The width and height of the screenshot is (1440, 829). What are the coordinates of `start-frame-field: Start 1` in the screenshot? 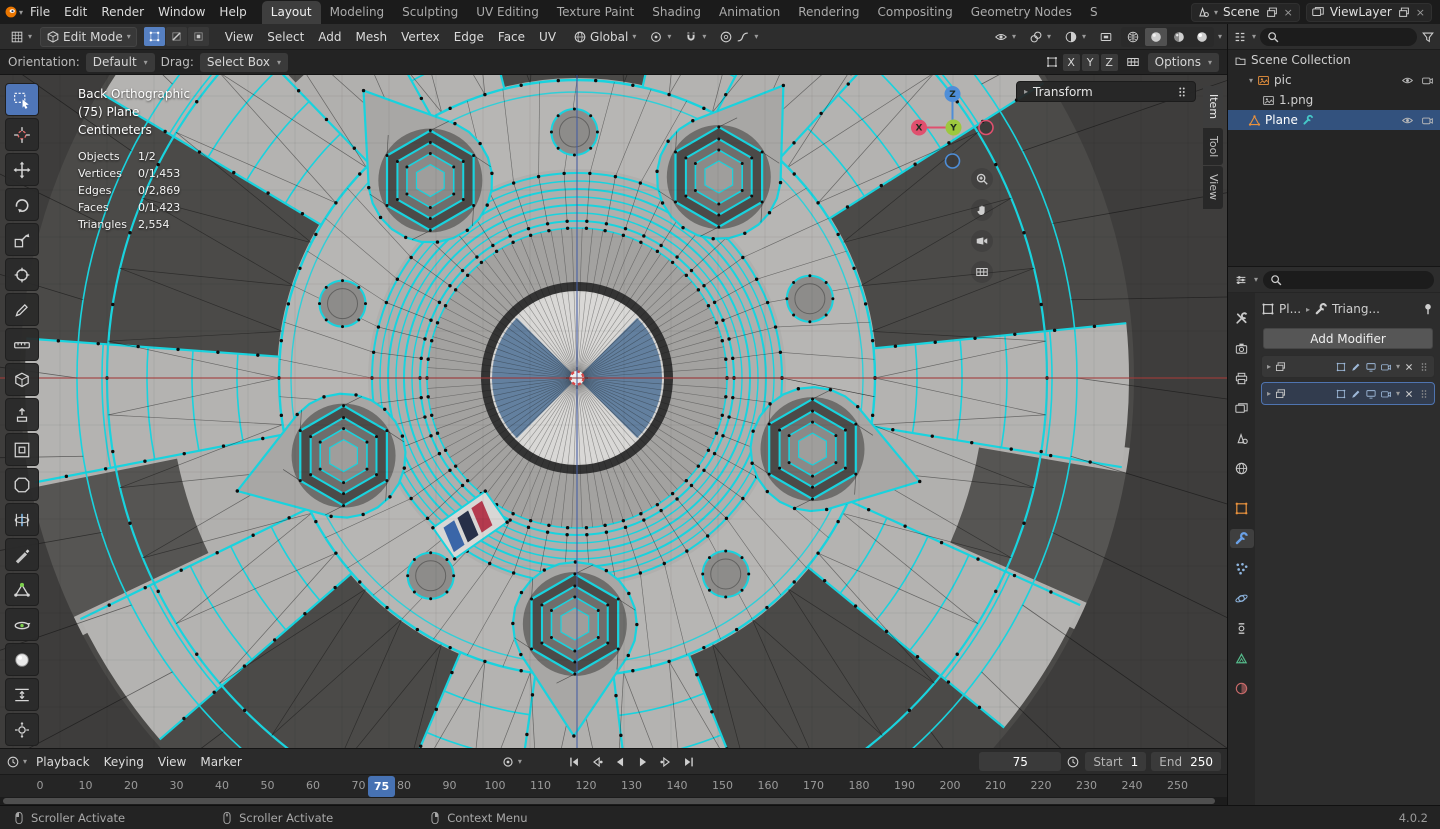 It's located at (1116, 761).